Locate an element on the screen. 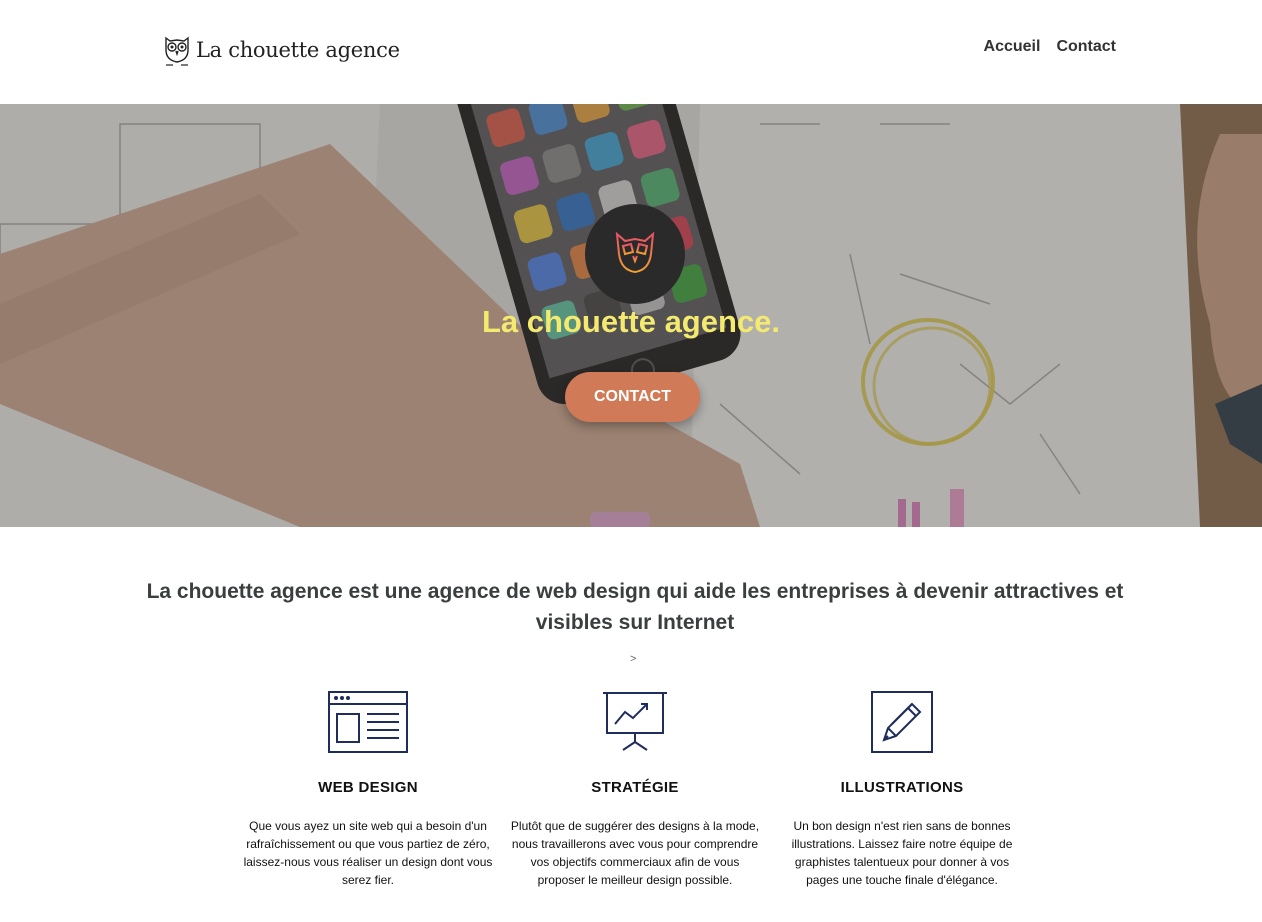  site-logo: La chouette agence is located at coordinates (281, 50).